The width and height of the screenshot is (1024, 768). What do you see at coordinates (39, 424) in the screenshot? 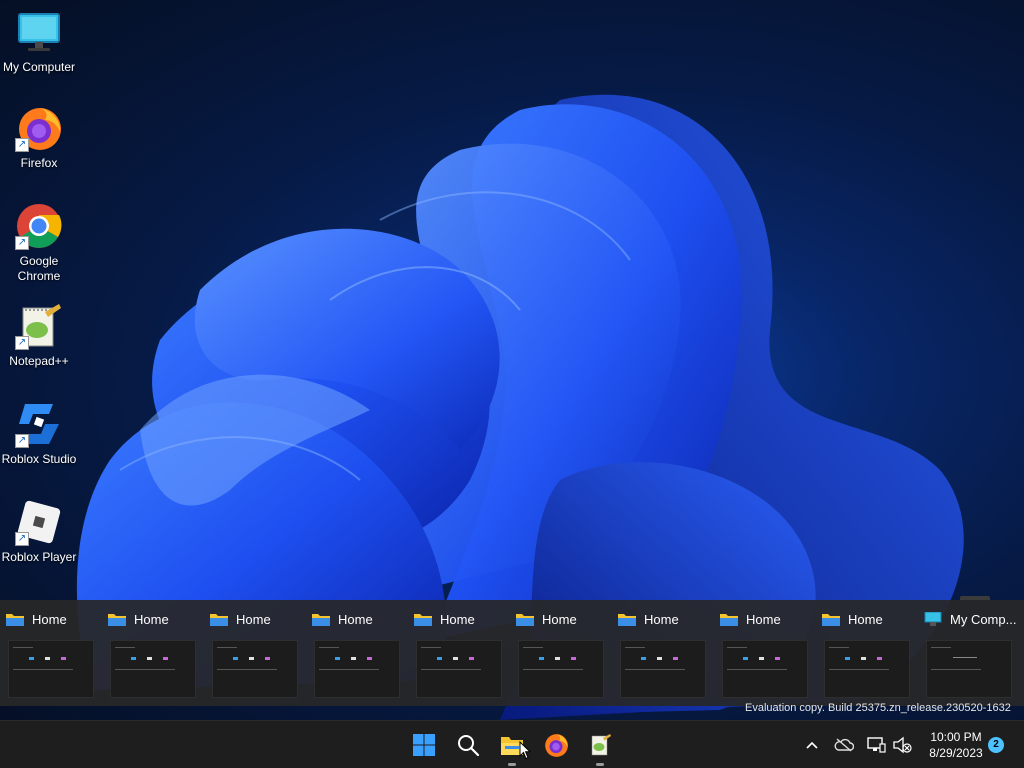
I see `roblox-studio-icon: ↗` at bounding box center [39, 424].